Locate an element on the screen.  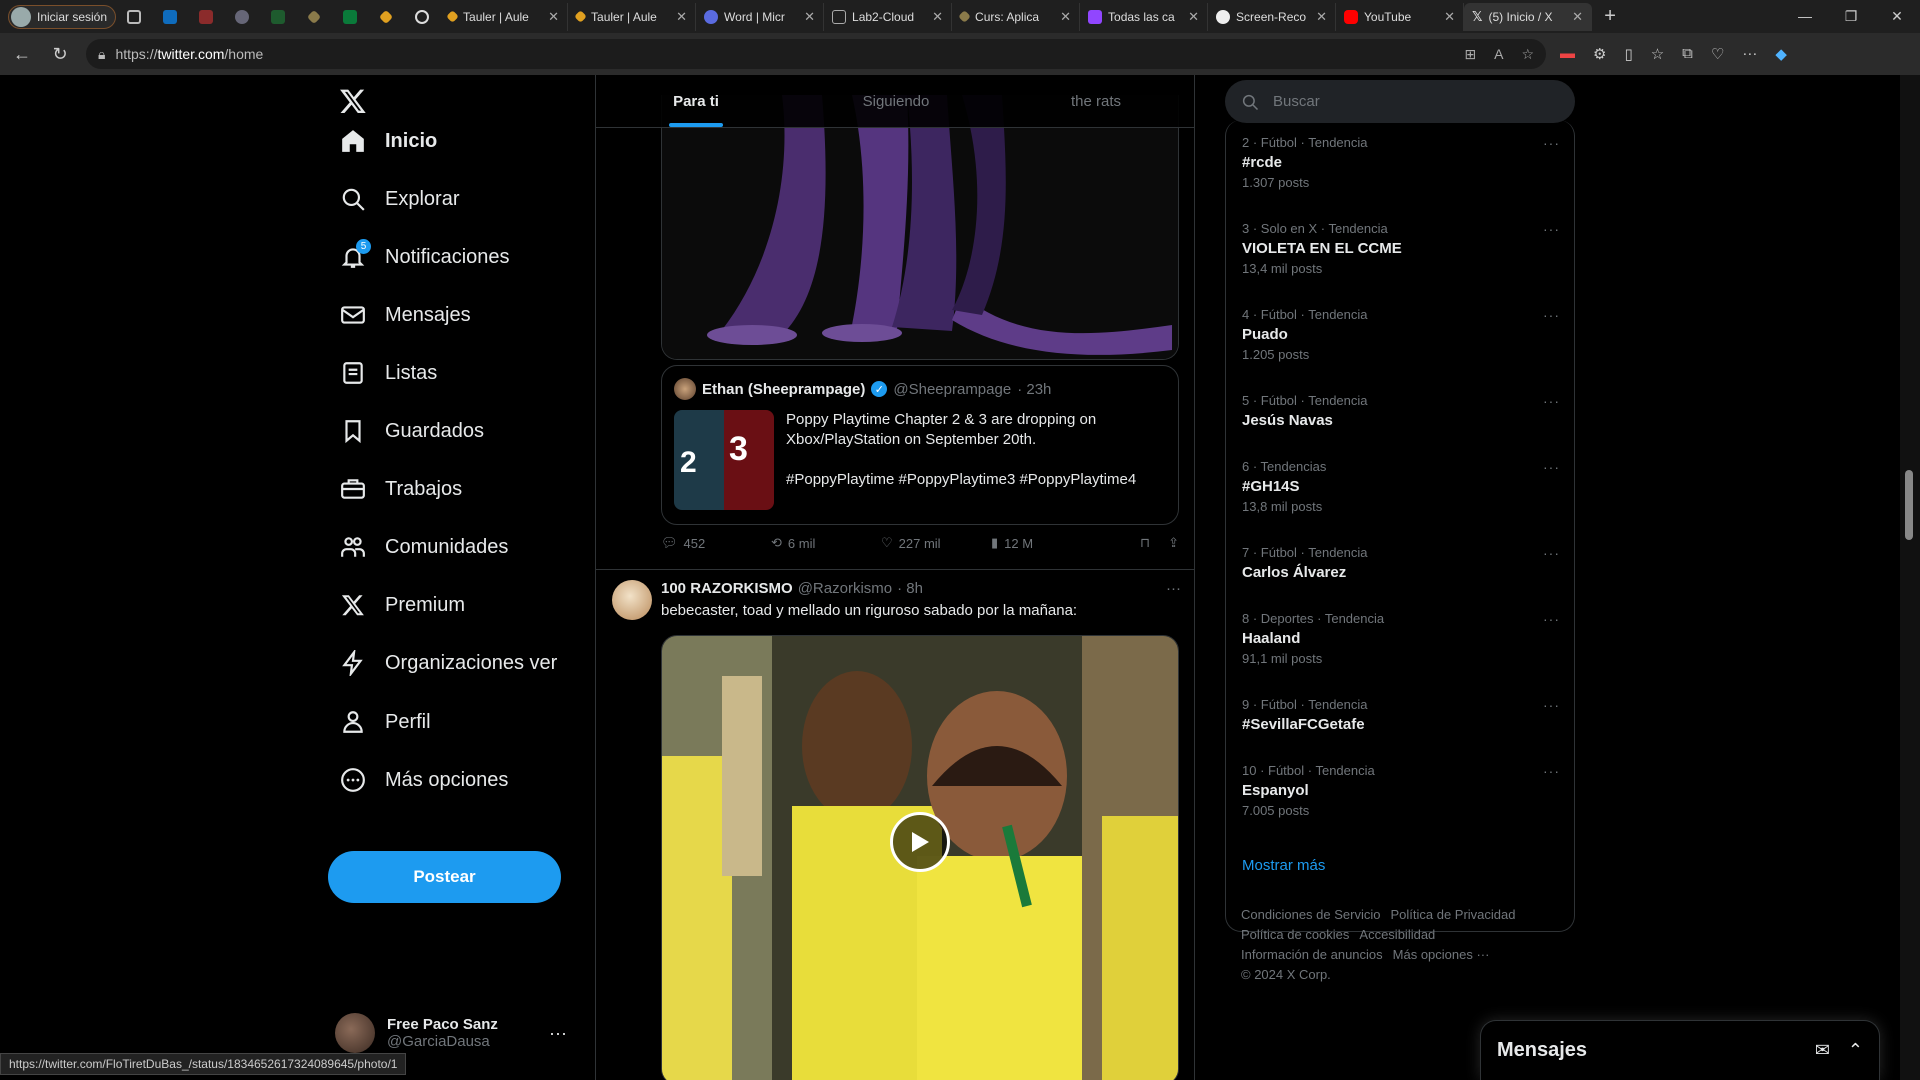
back-icon: ← is located at coordinates (22, 54).